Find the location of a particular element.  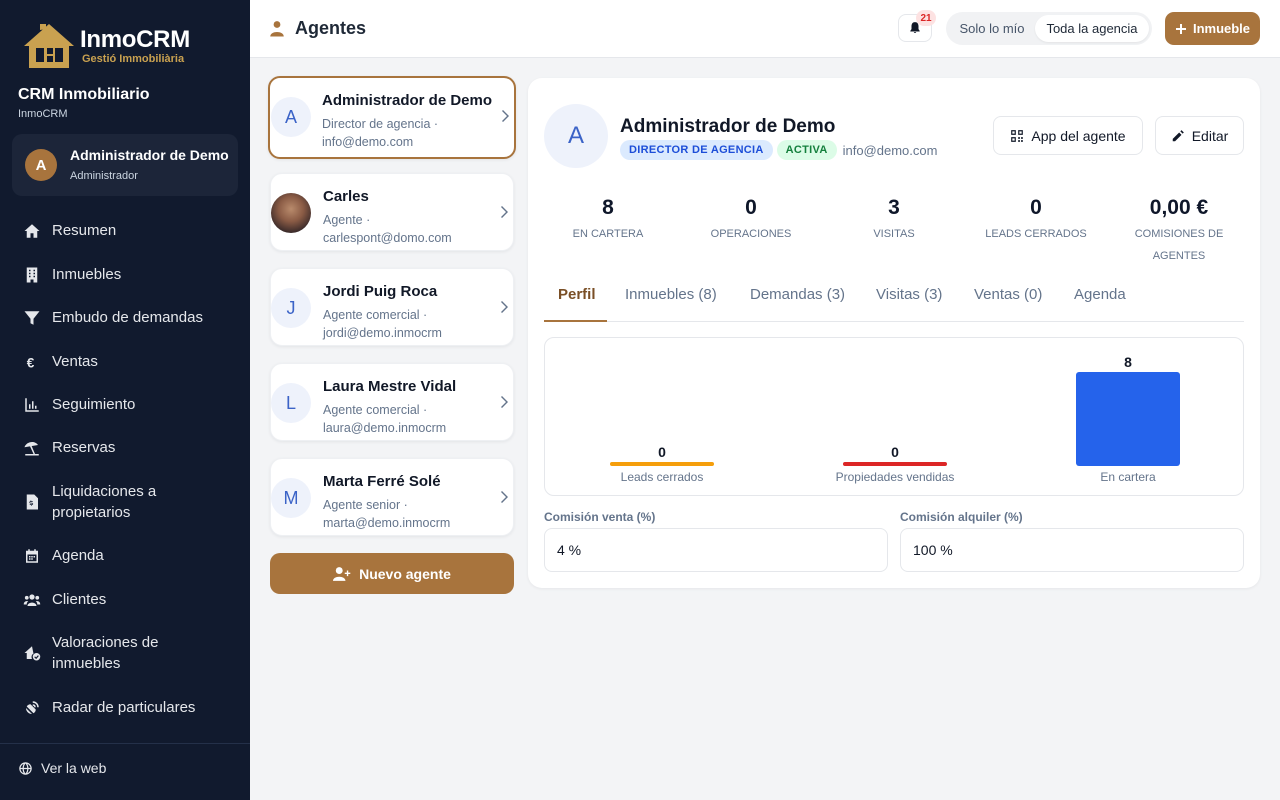

stat-value: 0,00 € is located at coordinates (1179, 207).